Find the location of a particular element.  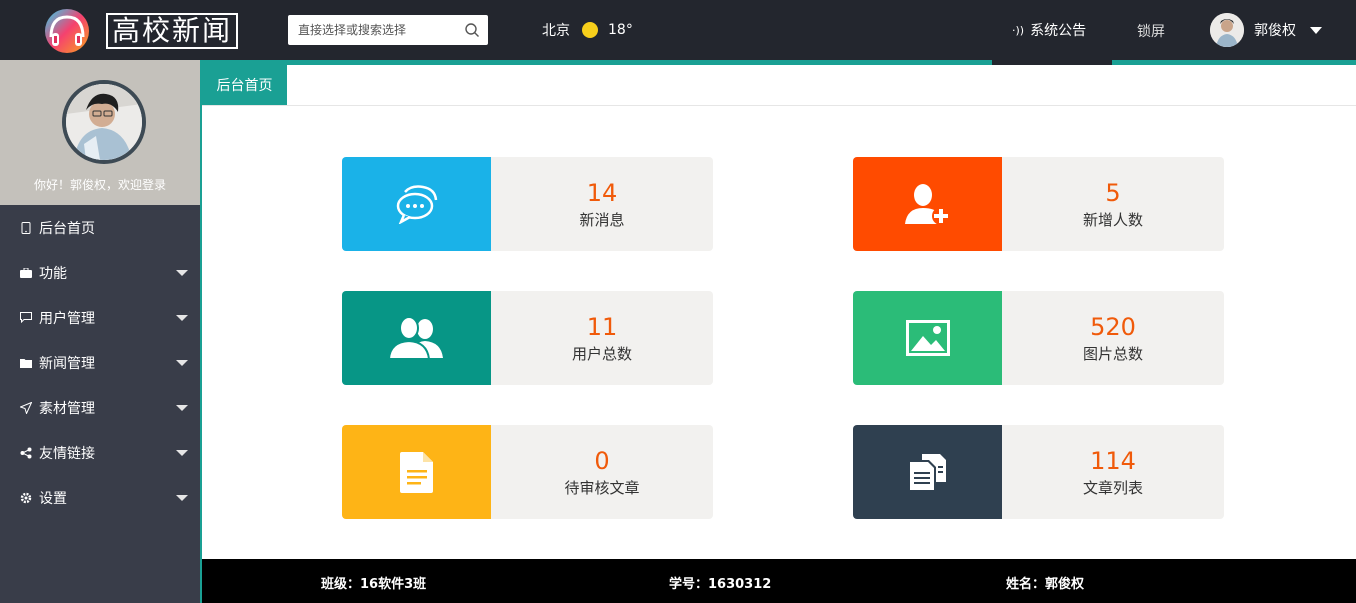

message-icon is located at coordinates (26, 318).